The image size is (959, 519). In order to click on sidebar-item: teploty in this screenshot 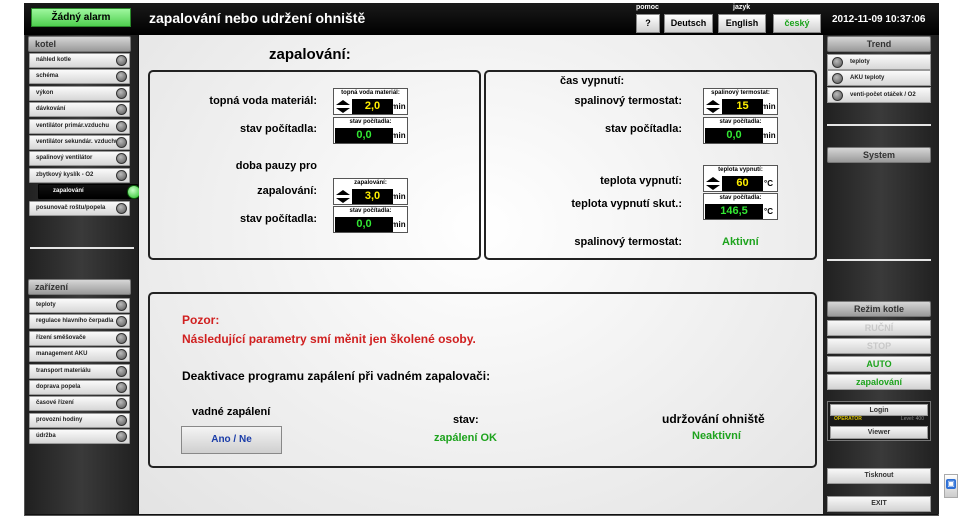, I will do `click(79, 305)`.